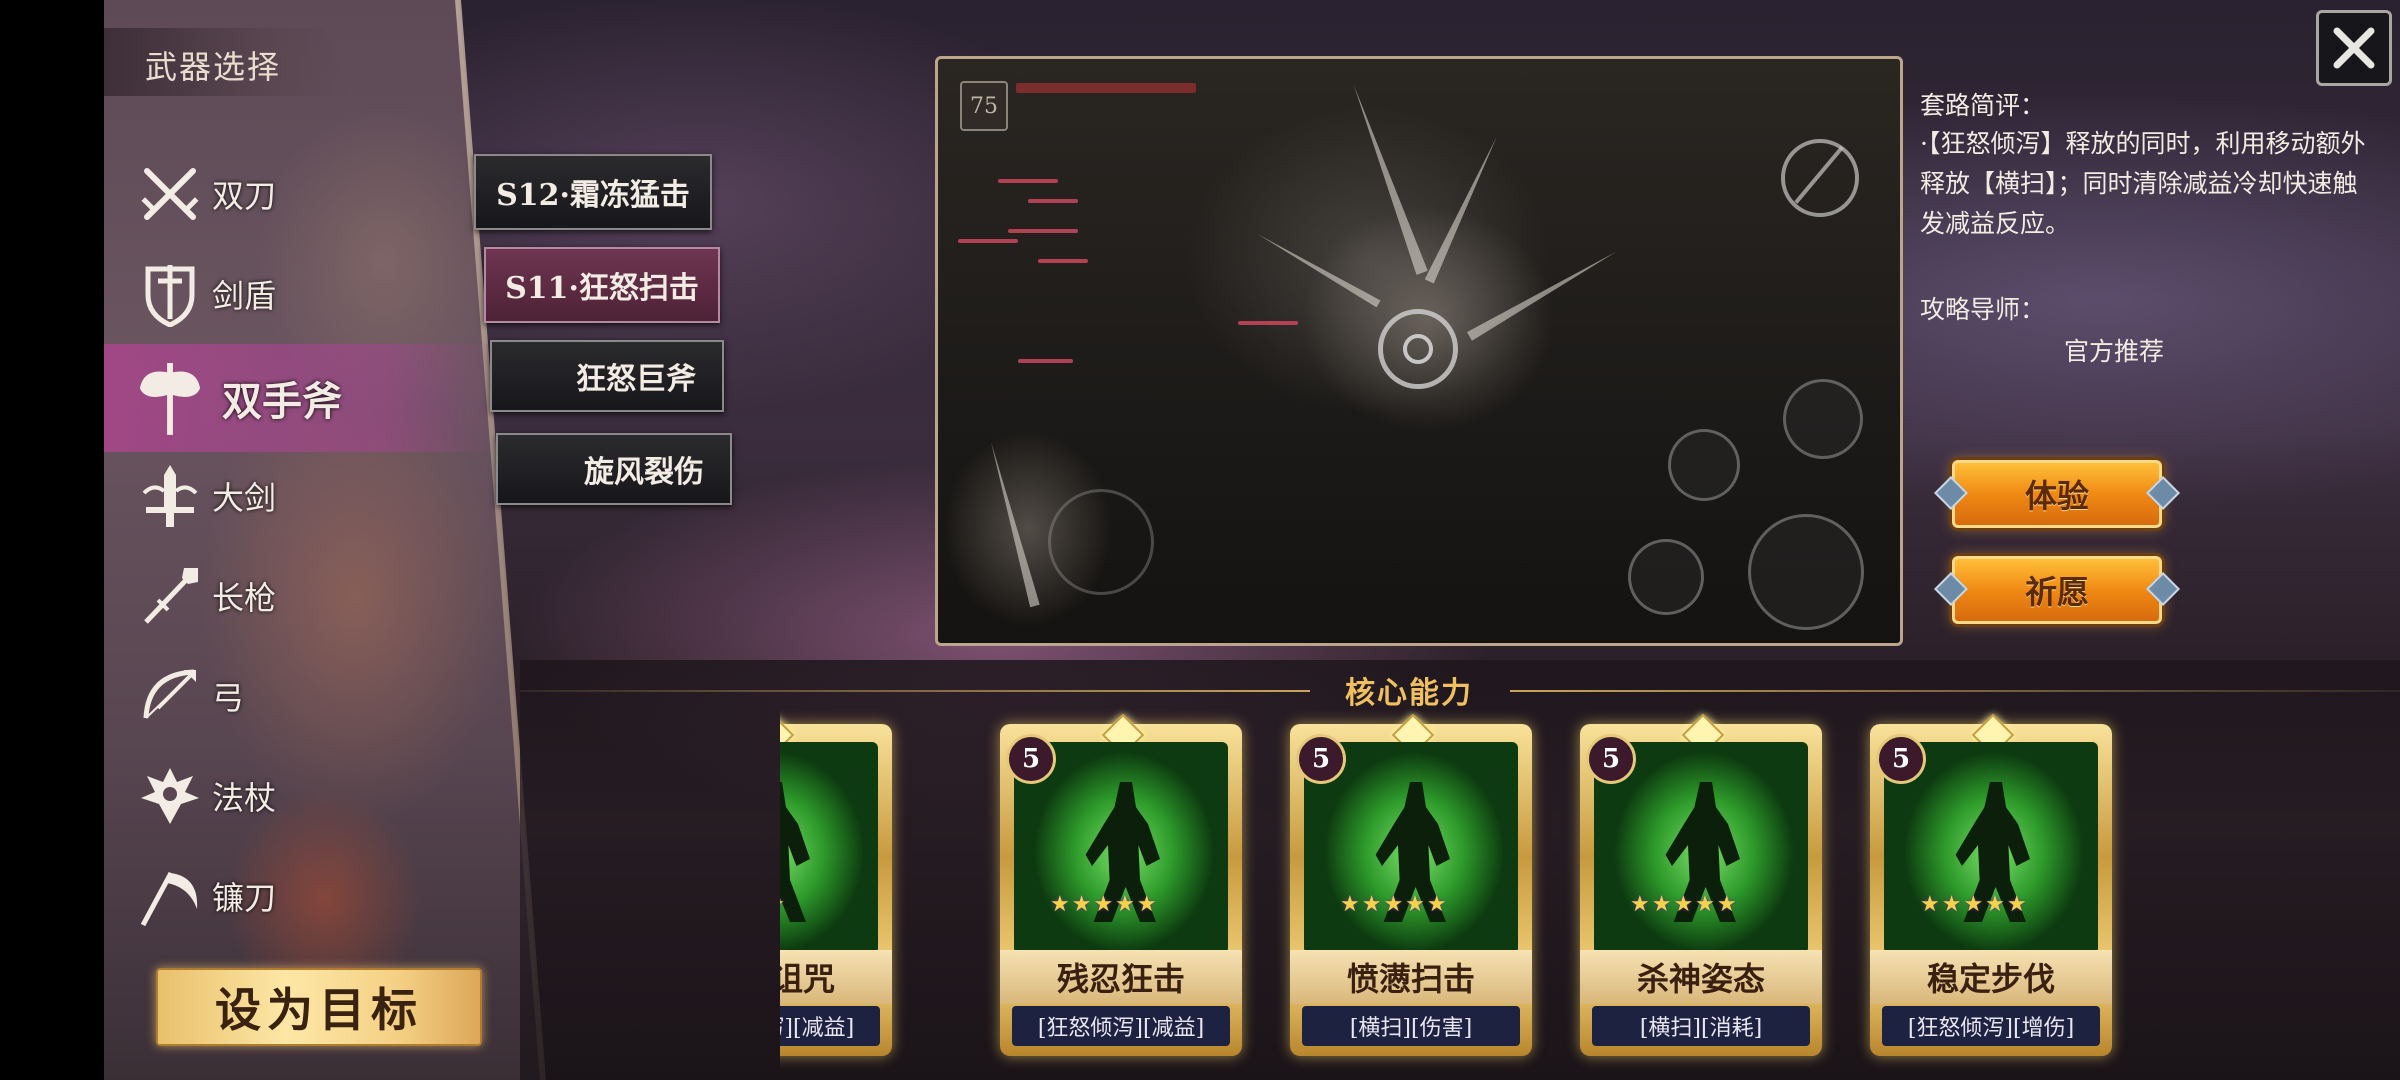 The image size is (2400, 1080). Describe the element at coordinates (301, 294) in the screenshot. I see `weapon-item-sword-shield: 剑盾` at that location.